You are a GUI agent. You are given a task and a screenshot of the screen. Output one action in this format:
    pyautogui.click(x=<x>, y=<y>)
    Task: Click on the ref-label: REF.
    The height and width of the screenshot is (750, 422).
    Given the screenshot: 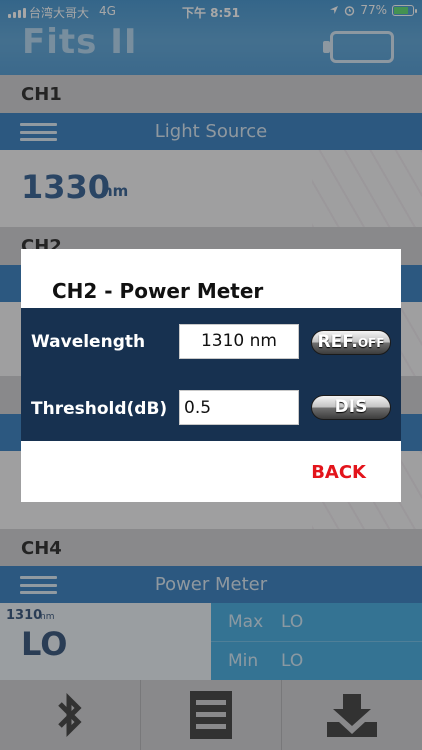 What is the action you would take?
    pyautogui.click(x=337, y=342)
    